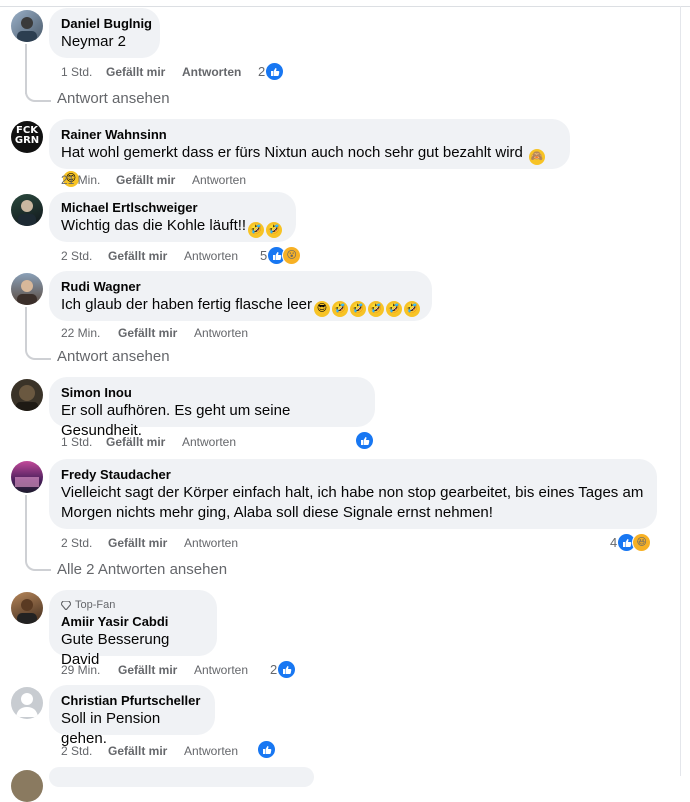  What do you see at coordinates (680, 391) in the screenshot?
I see `scroll-edge` at bounding box center [680, 391].